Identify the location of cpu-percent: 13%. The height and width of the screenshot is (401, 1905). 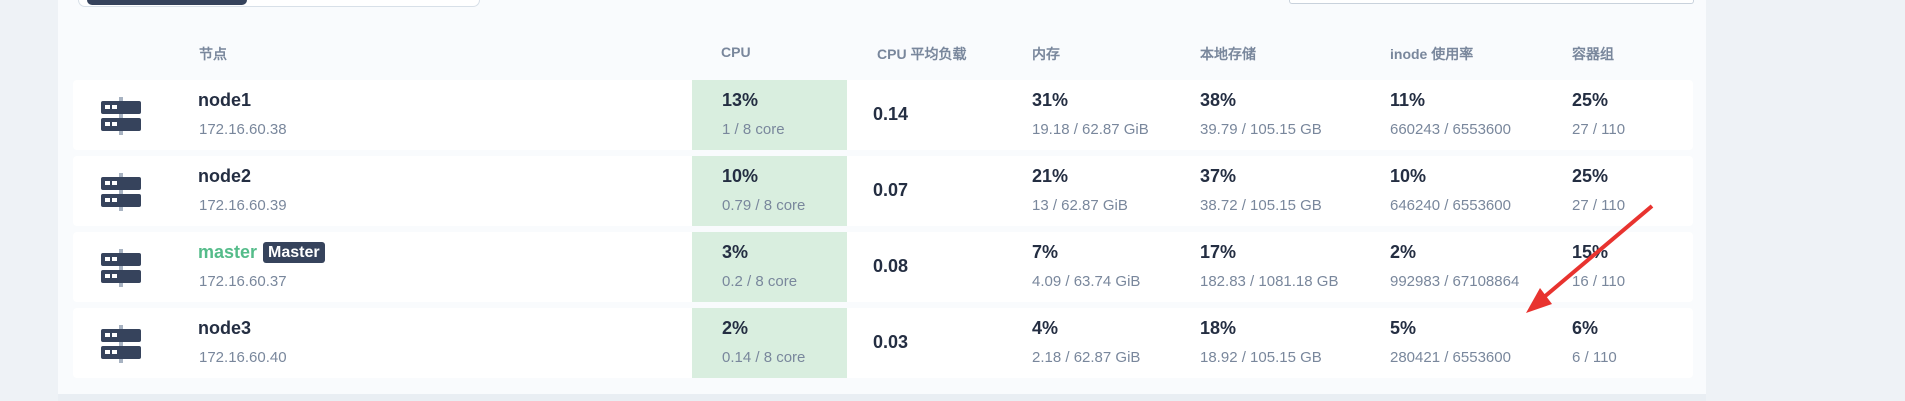
(740, 100).